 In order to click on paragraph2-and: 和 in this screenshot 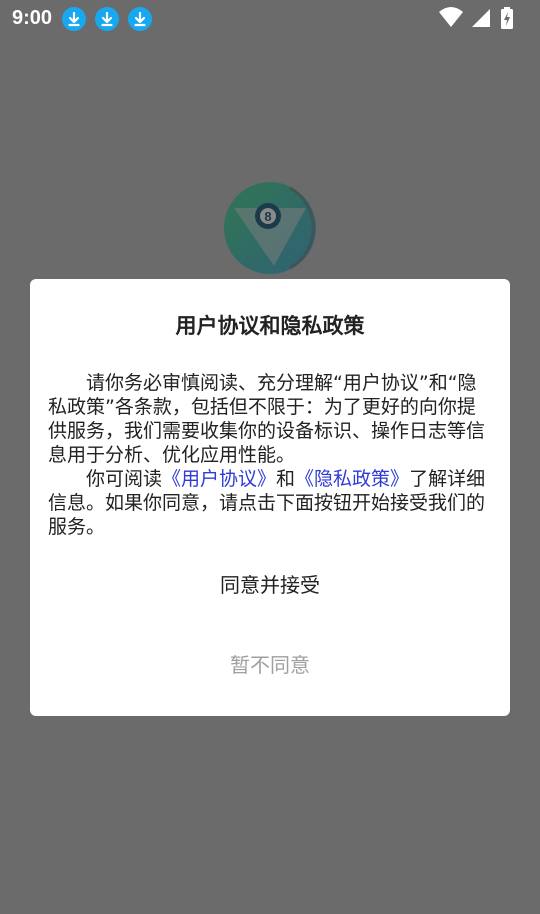, I will do `click(286, 479)`.